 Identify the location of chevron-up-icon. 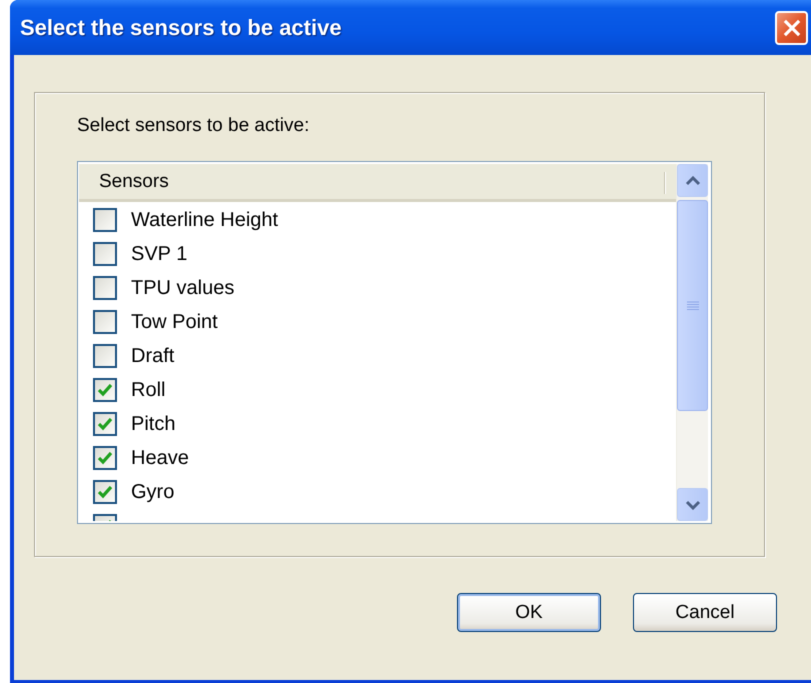
(692, 181).